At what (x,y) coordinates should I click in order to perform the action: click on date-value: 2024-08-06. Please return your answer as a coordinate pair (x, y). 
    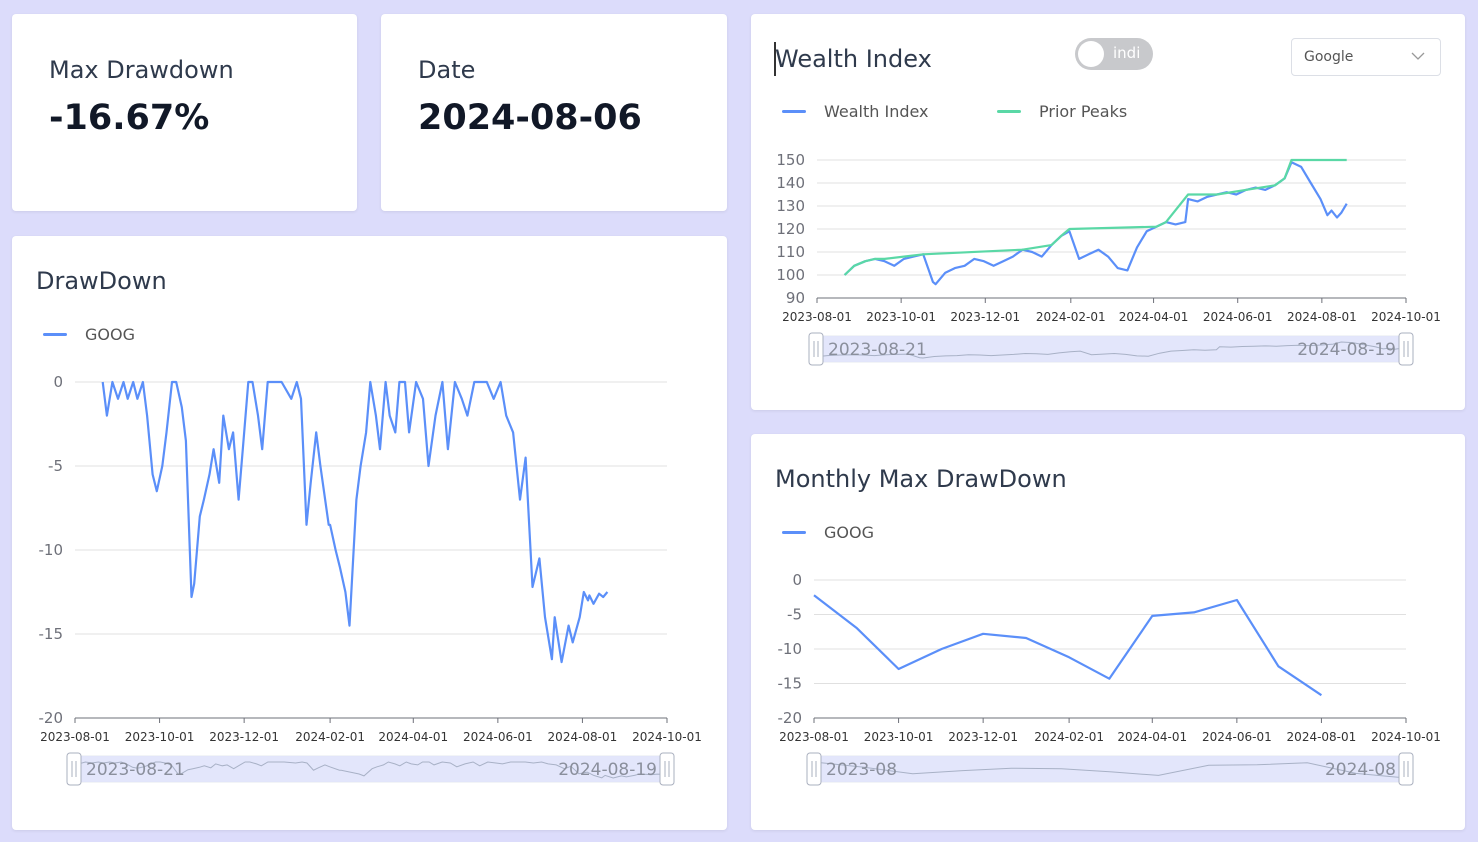
    Looking at the image, I should click on (530, 118).